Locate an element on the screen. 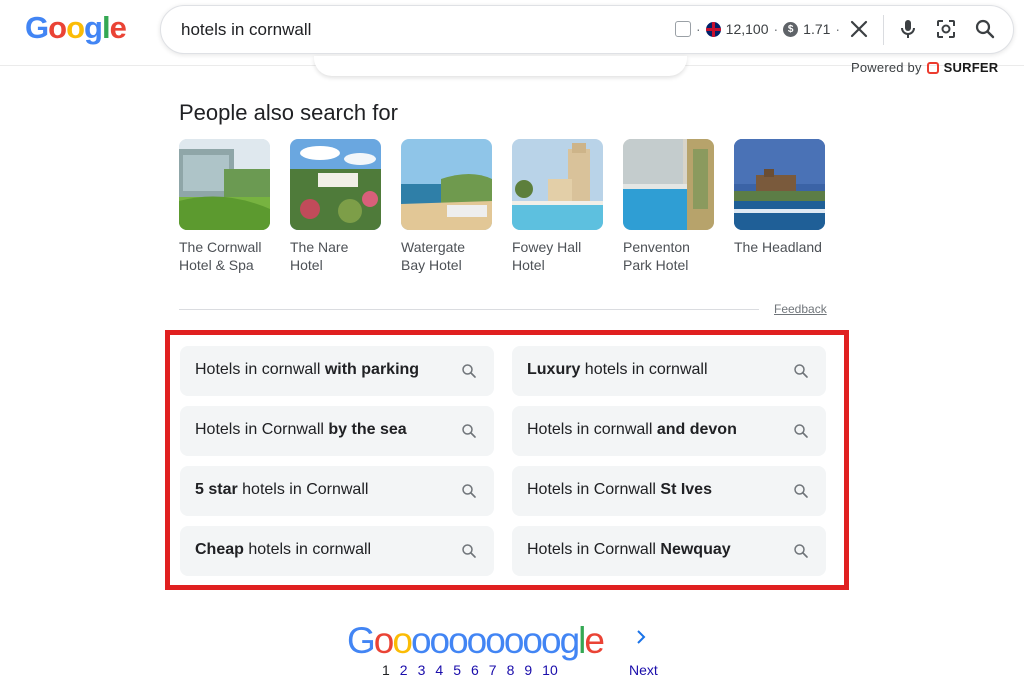 Image resolution: width=1024 pixels, height=683 pixels. chip-text: Luxury hotels in cornwall is located at coordinates (617, 369).